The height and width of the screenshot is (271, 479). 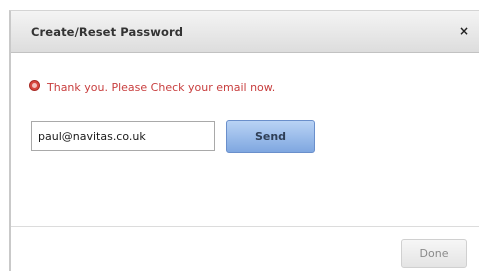 I want to click on status-message: Thank you. Please Check your email now., so click(x=152, y=87).